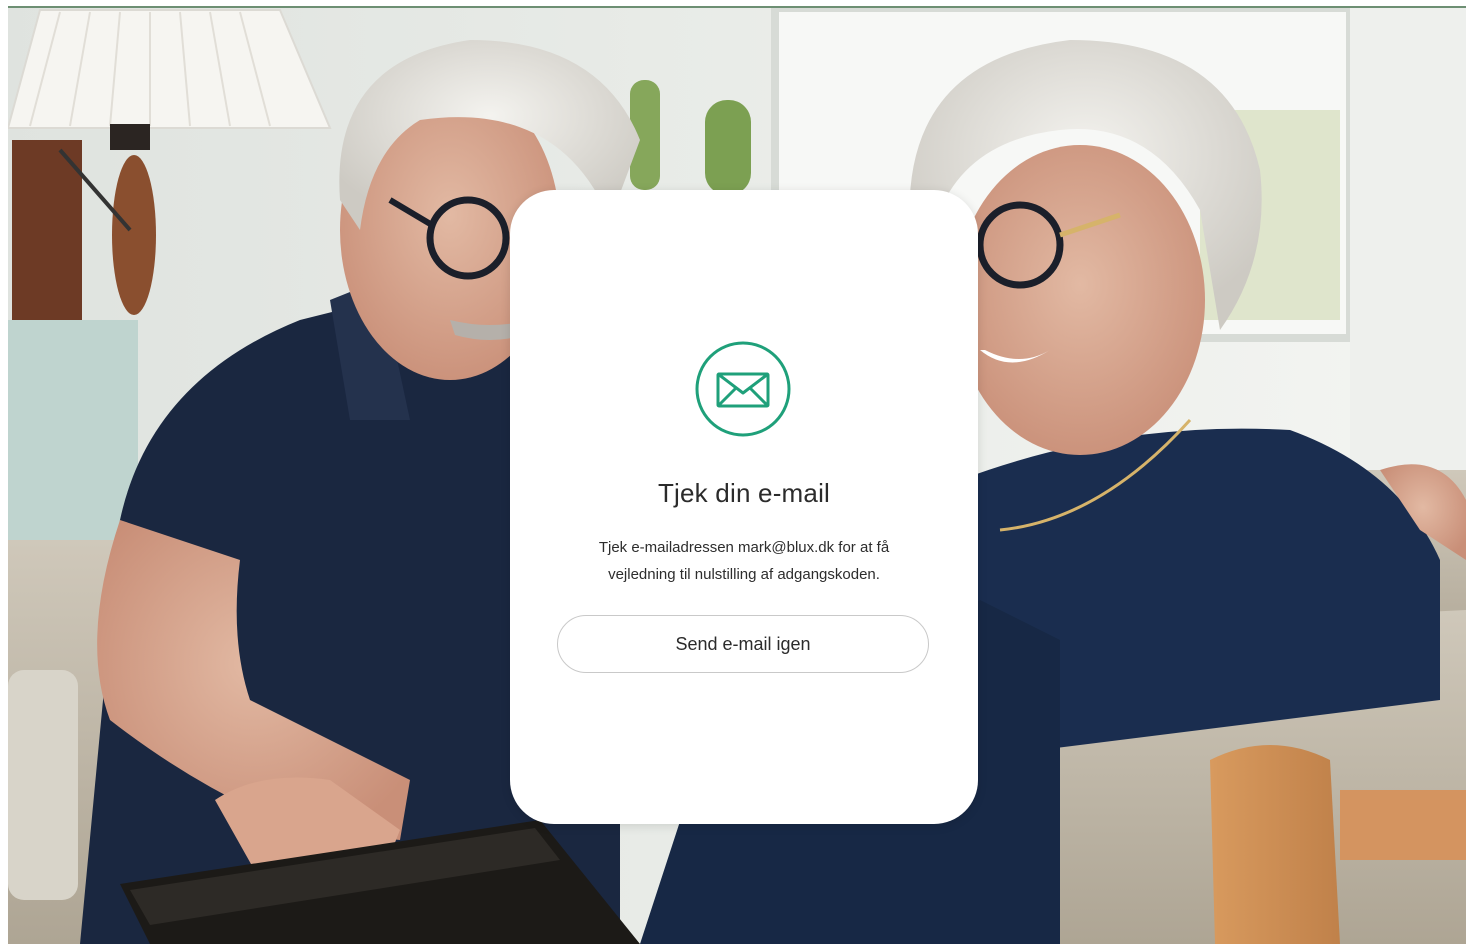 This screenshot has width=1466, height=944. Describe the element at coordinates (1275, 844) in the screenshot. I see `wood-frame-shape` at that location.